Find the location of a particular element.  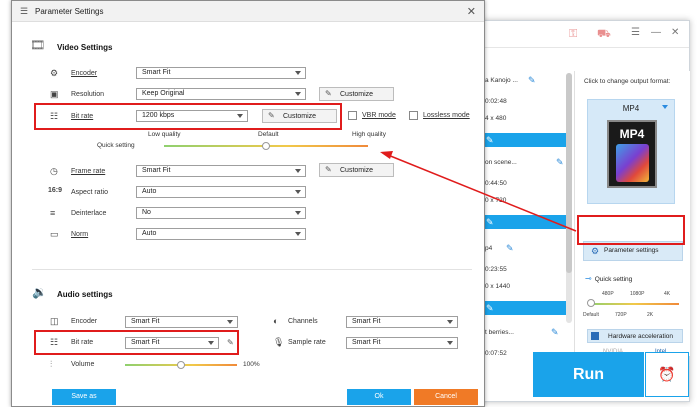

pointer-arrow is located at coordinates (478, 191).